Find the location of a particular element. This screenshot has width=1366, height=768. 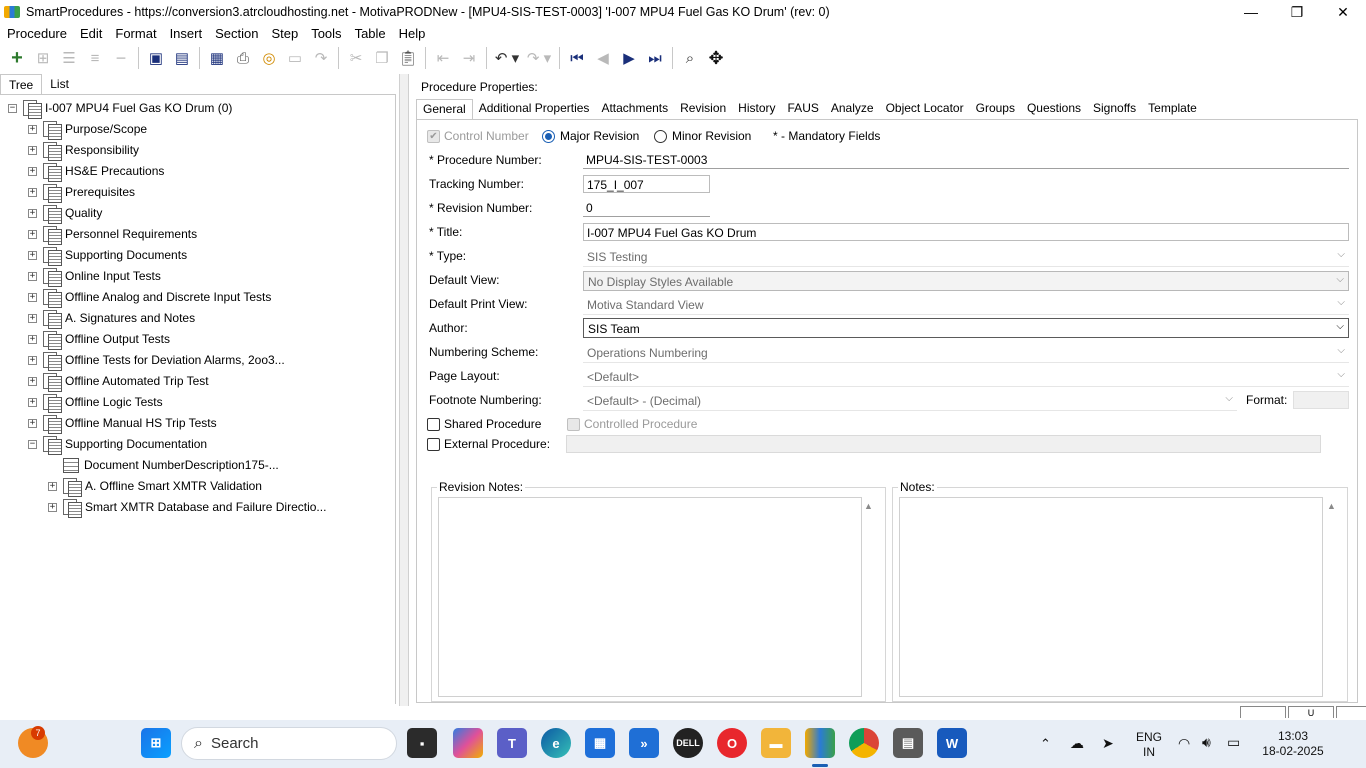

task-view-icon: ▪ is located at coordinates (422, 743).